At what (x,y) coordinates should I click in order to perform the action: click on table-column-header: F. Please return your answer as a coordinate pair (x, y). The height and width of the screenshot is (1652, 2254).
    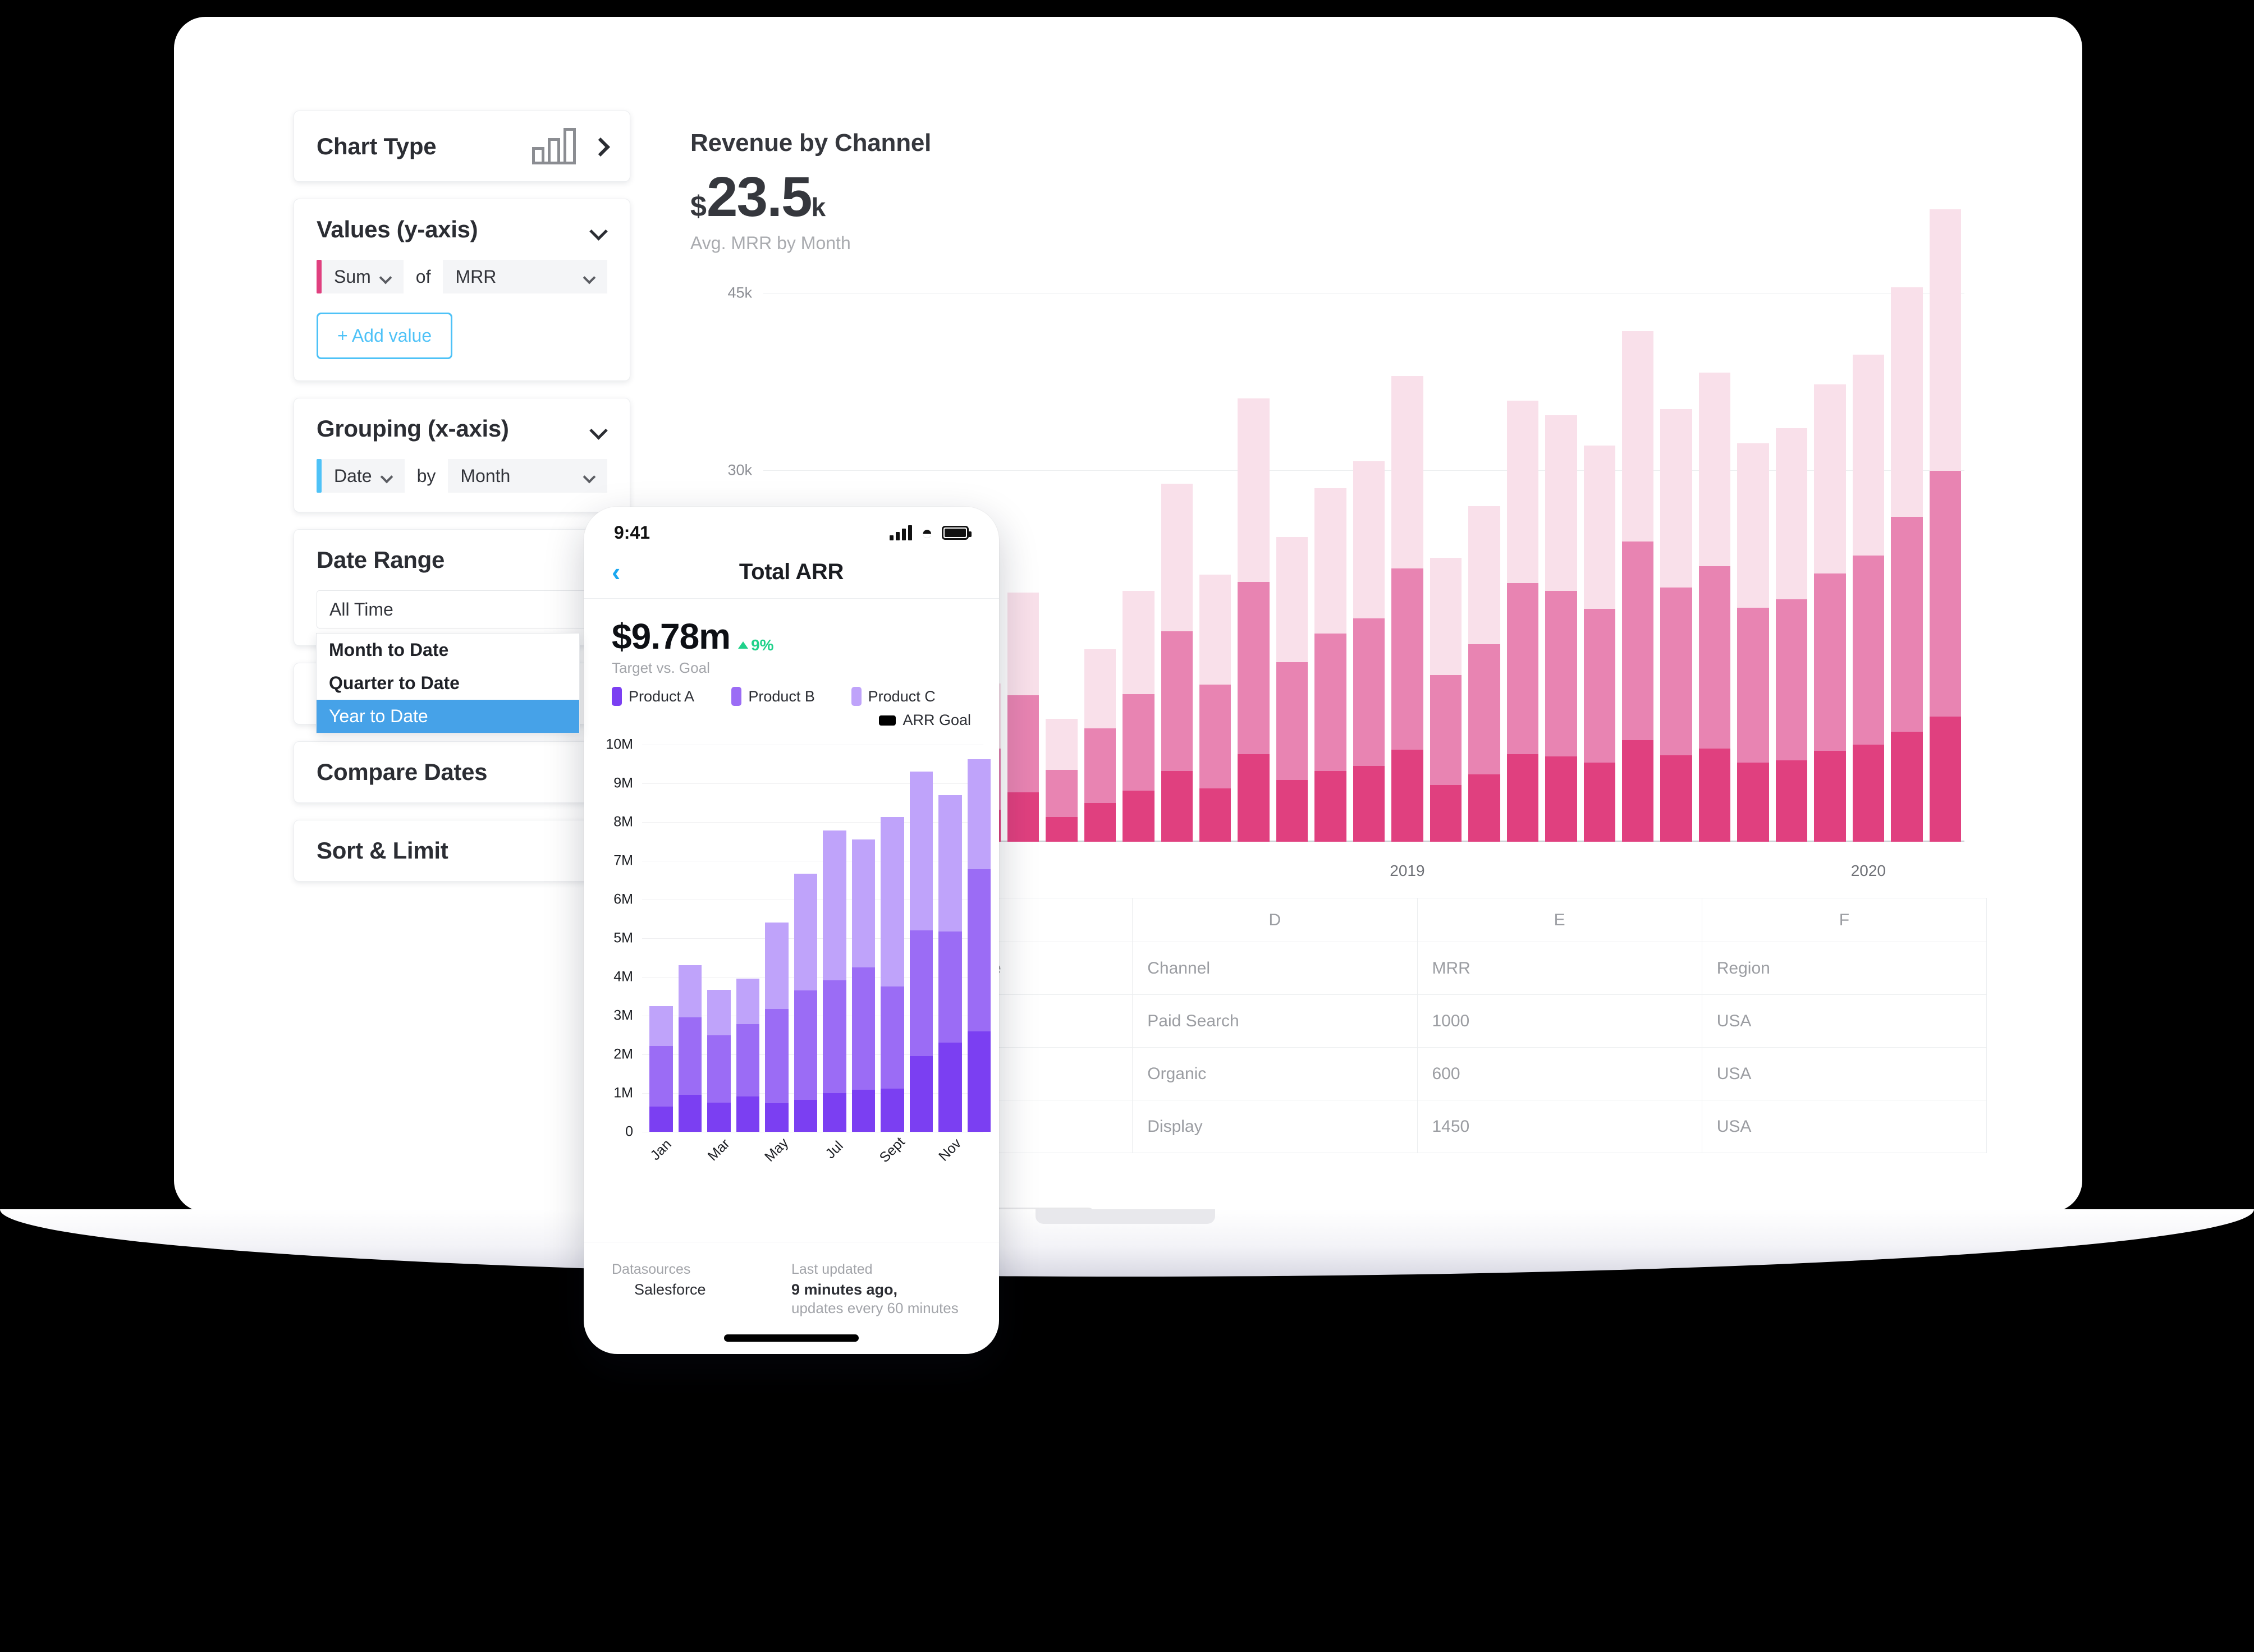
    Looking at the image, I should click on (1844, 920).